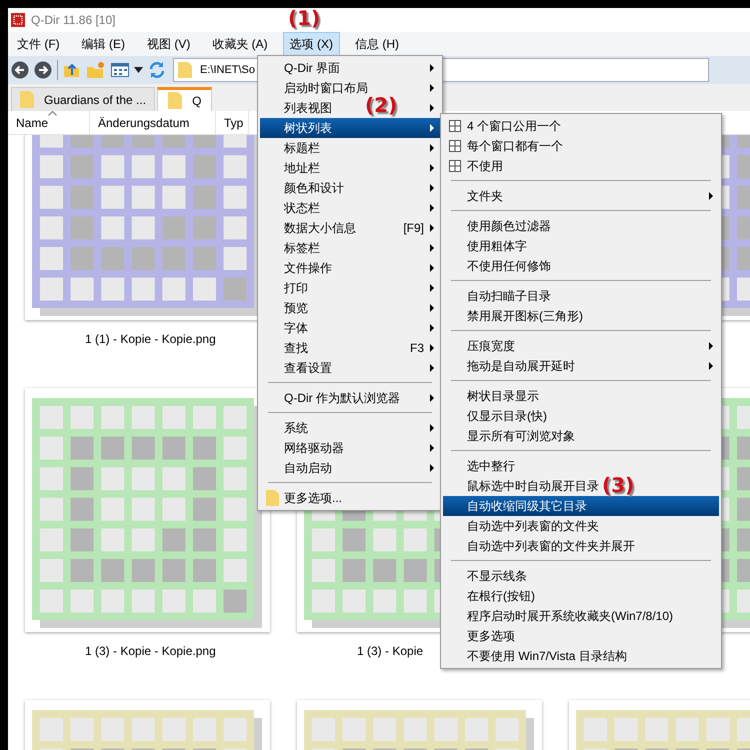  Describe the element at coordinates (390, 652) in the screenshot. I see `file-name: 1 (3) - Kopie` at that location.